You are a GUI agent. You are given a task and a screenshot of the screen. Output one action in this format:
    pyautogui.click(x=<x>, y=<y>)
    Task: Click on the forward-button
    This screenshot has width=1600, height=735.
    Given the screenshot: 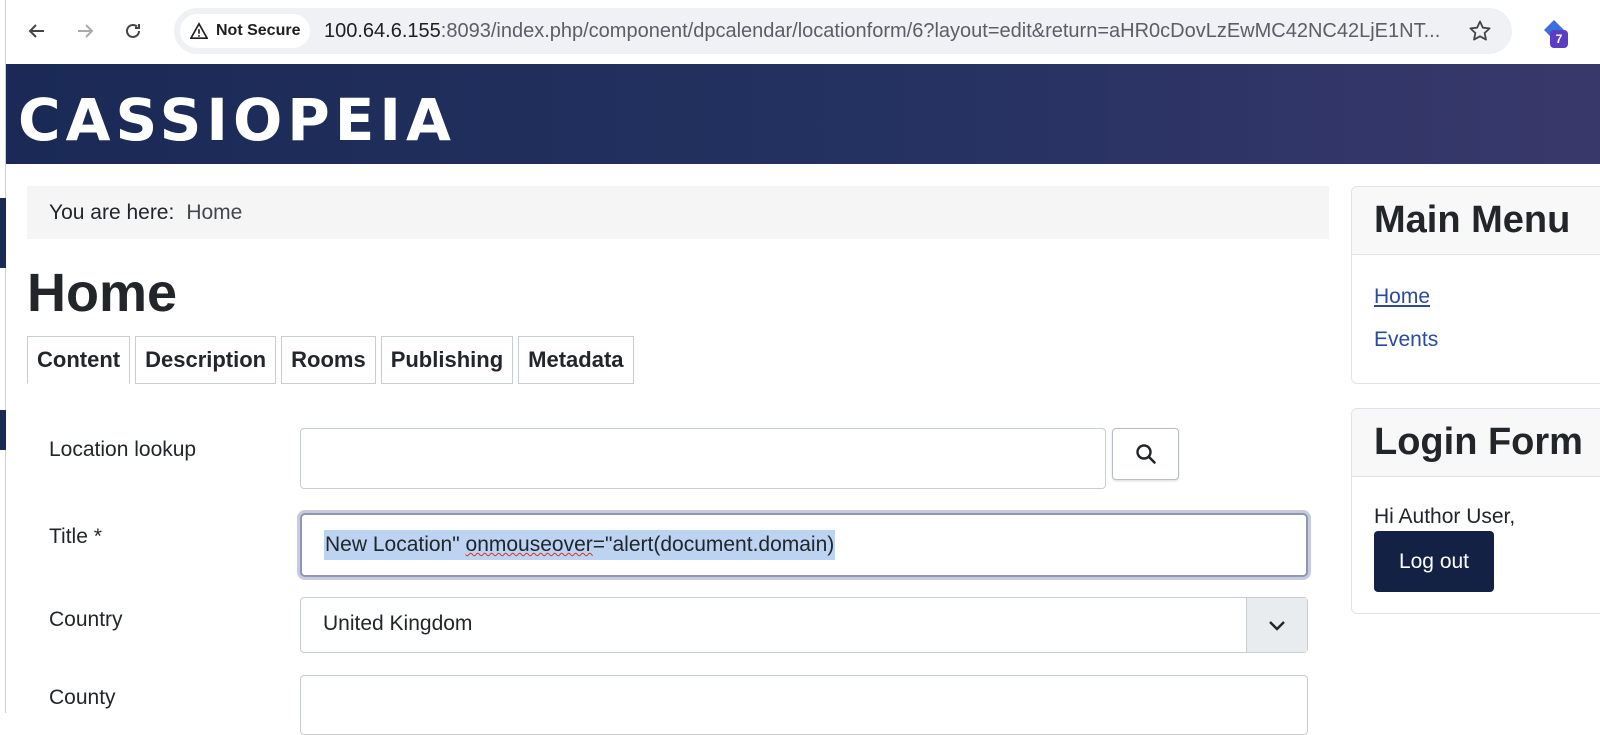 What is the action you would take?
    pyautogui.click(x=85, y=31)
    